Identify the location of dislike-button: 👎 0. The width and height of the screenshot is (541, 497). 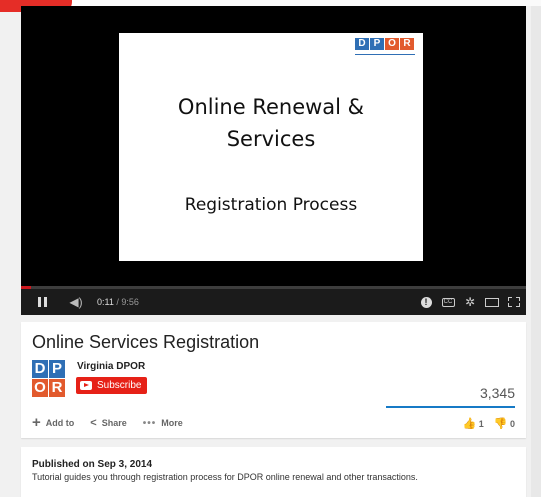
(504, 423).